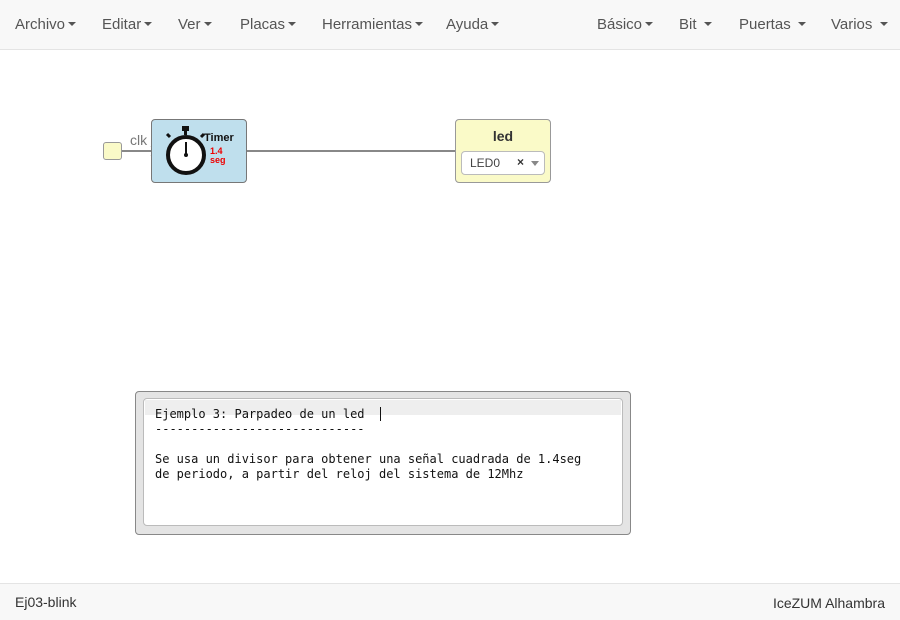 This screenshot has width=900, height=620. I want to click on timer-block: Timer 1.4 seg, so click(199, 151).